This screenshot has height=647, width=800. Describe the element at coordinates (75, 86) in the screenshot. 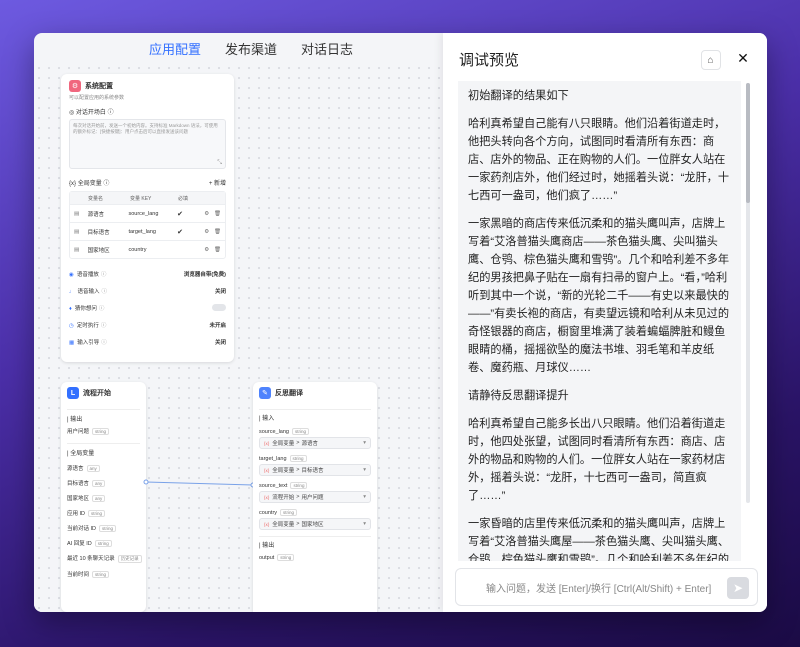

I see `settings-icon: ⚙` at that location.